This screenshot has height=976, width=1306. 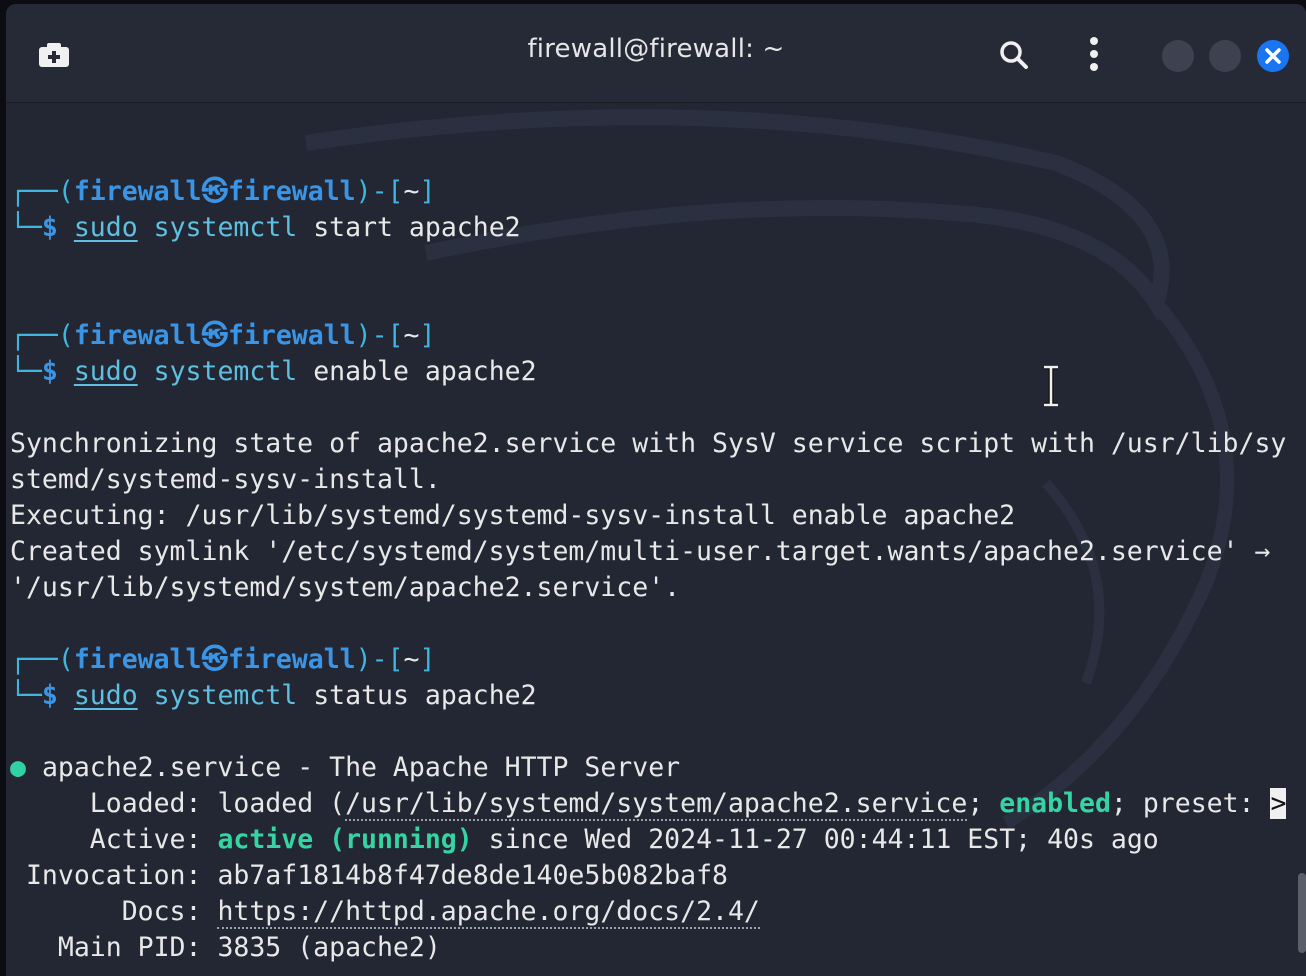 What do you see at coordinates (1225, 56) in the screenshot?
I see `maximize-button` at bounding box center [1225, 56].